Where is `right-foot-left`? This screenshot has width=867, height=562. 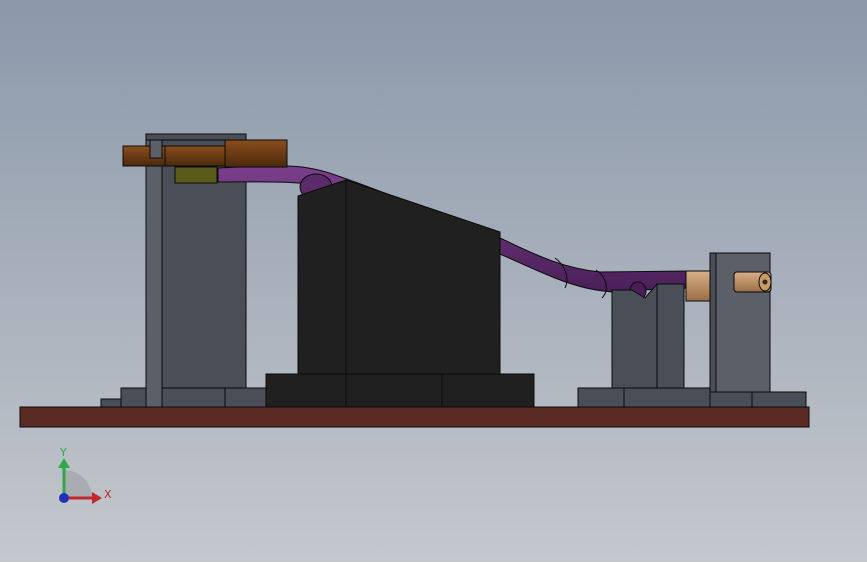
right-foot-left is located at coordinates (601, 397).